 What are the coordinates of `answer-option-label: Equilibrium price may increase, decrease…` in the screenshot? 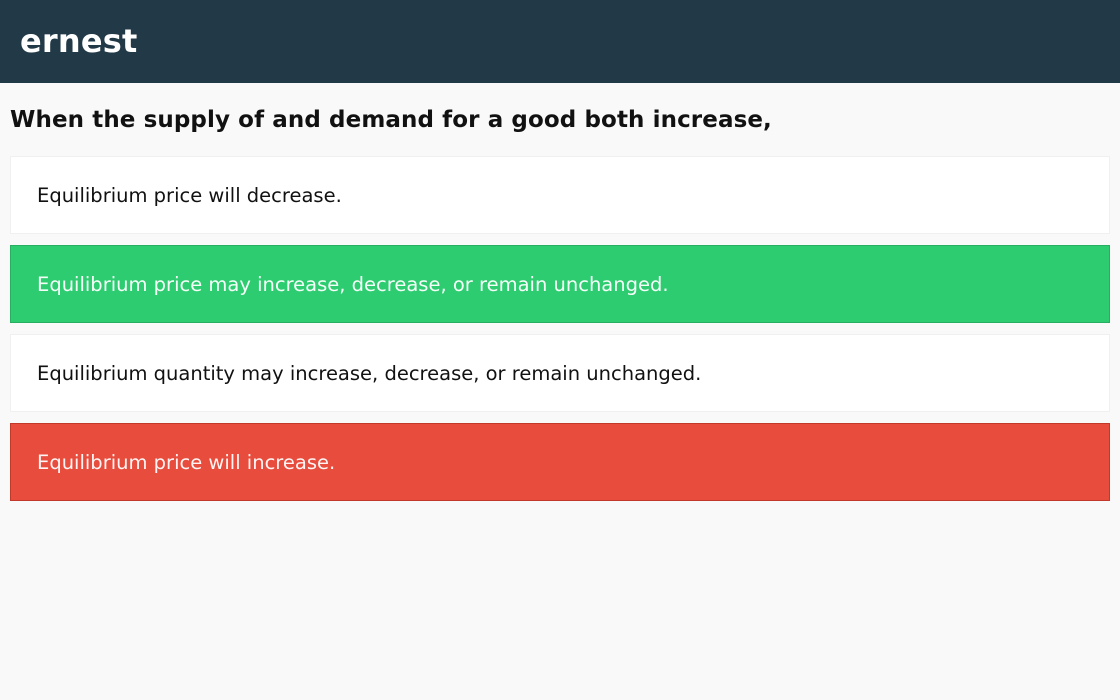 It's located at (353, 284).